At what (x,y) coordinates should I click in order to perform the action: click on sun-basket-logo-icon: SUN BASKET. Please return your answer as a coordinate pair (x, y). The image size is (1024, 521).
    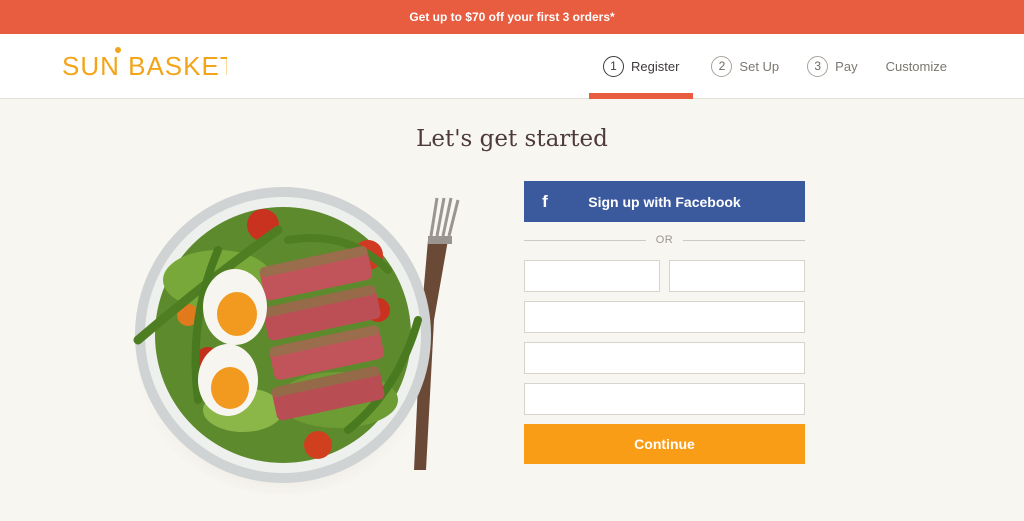
    Looking at the image, I should click on (144, 64).